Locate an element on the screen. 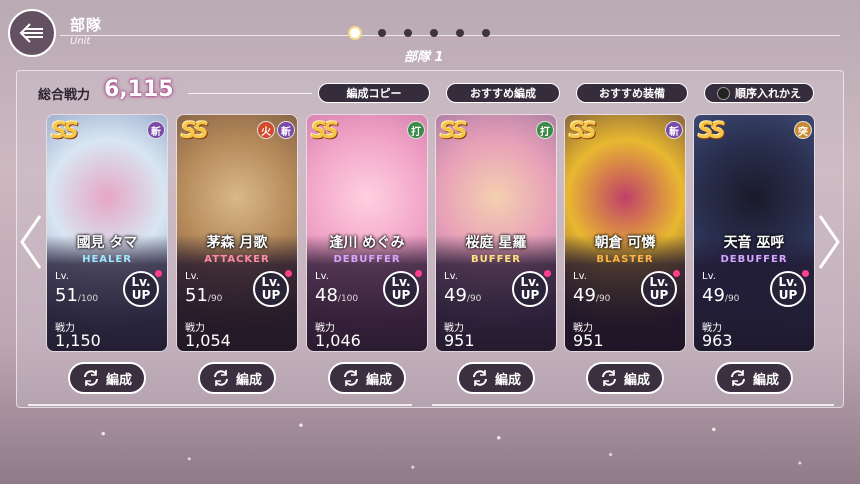 Image resolution: width=860 pixels, height=484 pixels. back-arrow-icon is located at coordinates (31, 33).